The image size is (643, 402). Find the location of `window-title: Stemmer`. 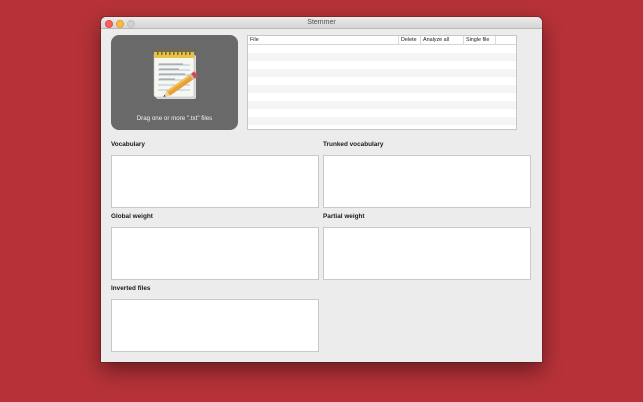

window-title: Stemmer is located at coordinates (321, 22).